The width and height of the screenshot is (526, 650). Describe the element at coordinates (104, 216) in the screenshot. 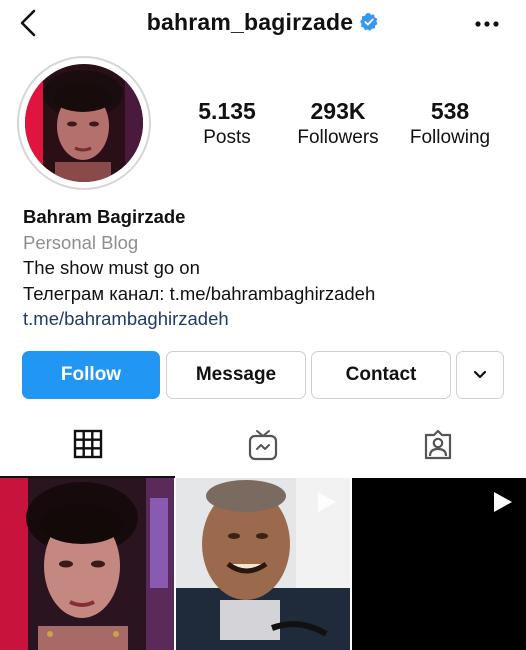

I see `display-name: Bahram Bagirzade` at that location.